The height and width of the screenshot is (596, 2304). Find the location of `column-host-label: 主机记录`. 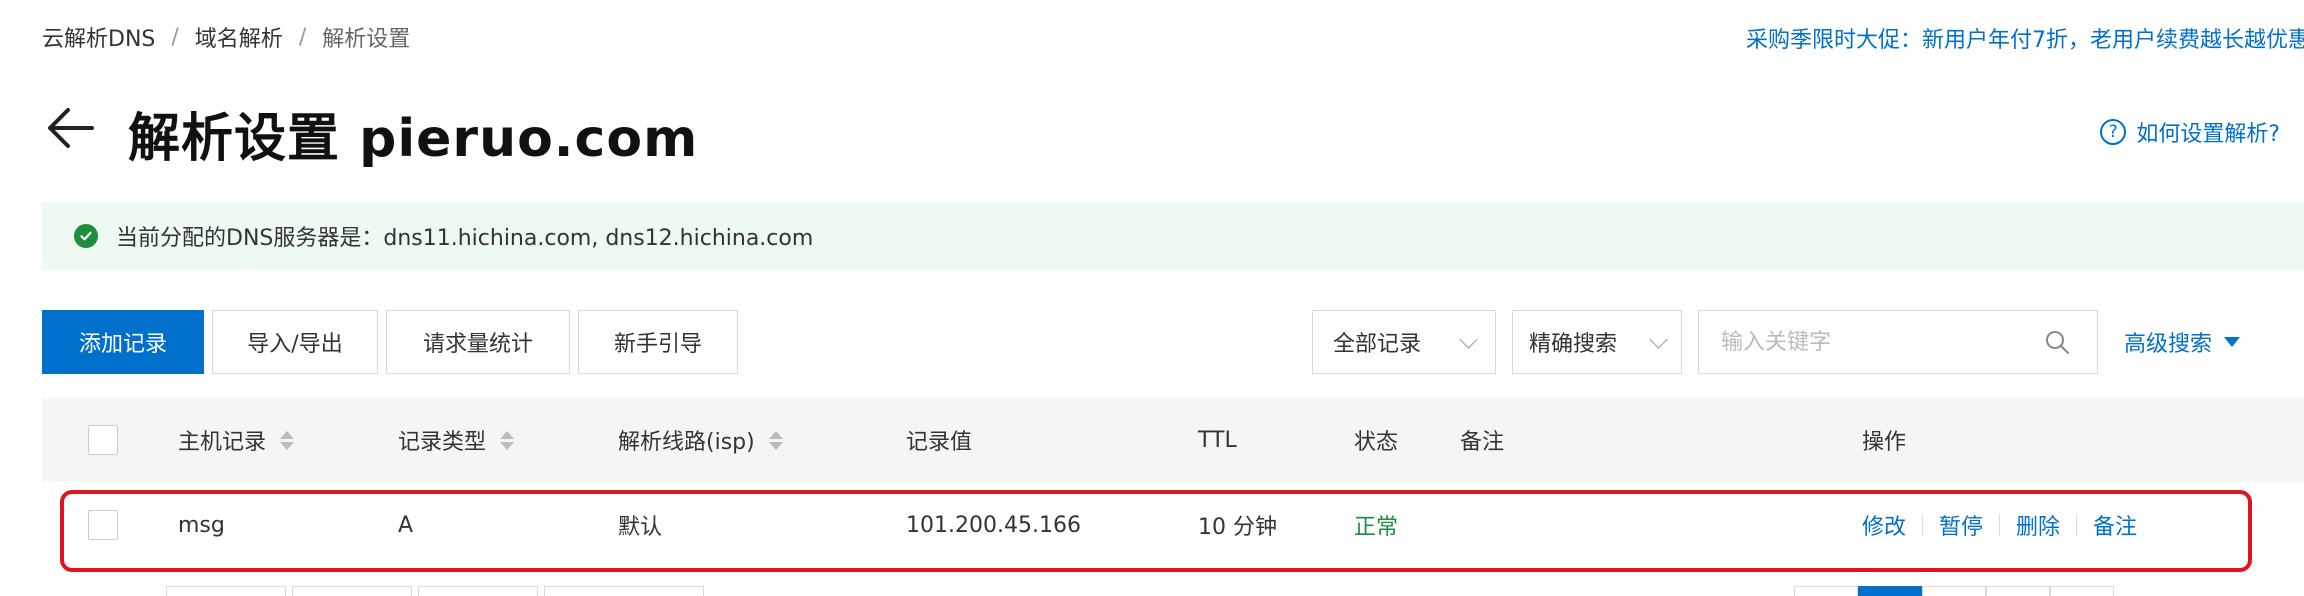

column-host-label: 主机记录 is located at coordinates (222, 442).